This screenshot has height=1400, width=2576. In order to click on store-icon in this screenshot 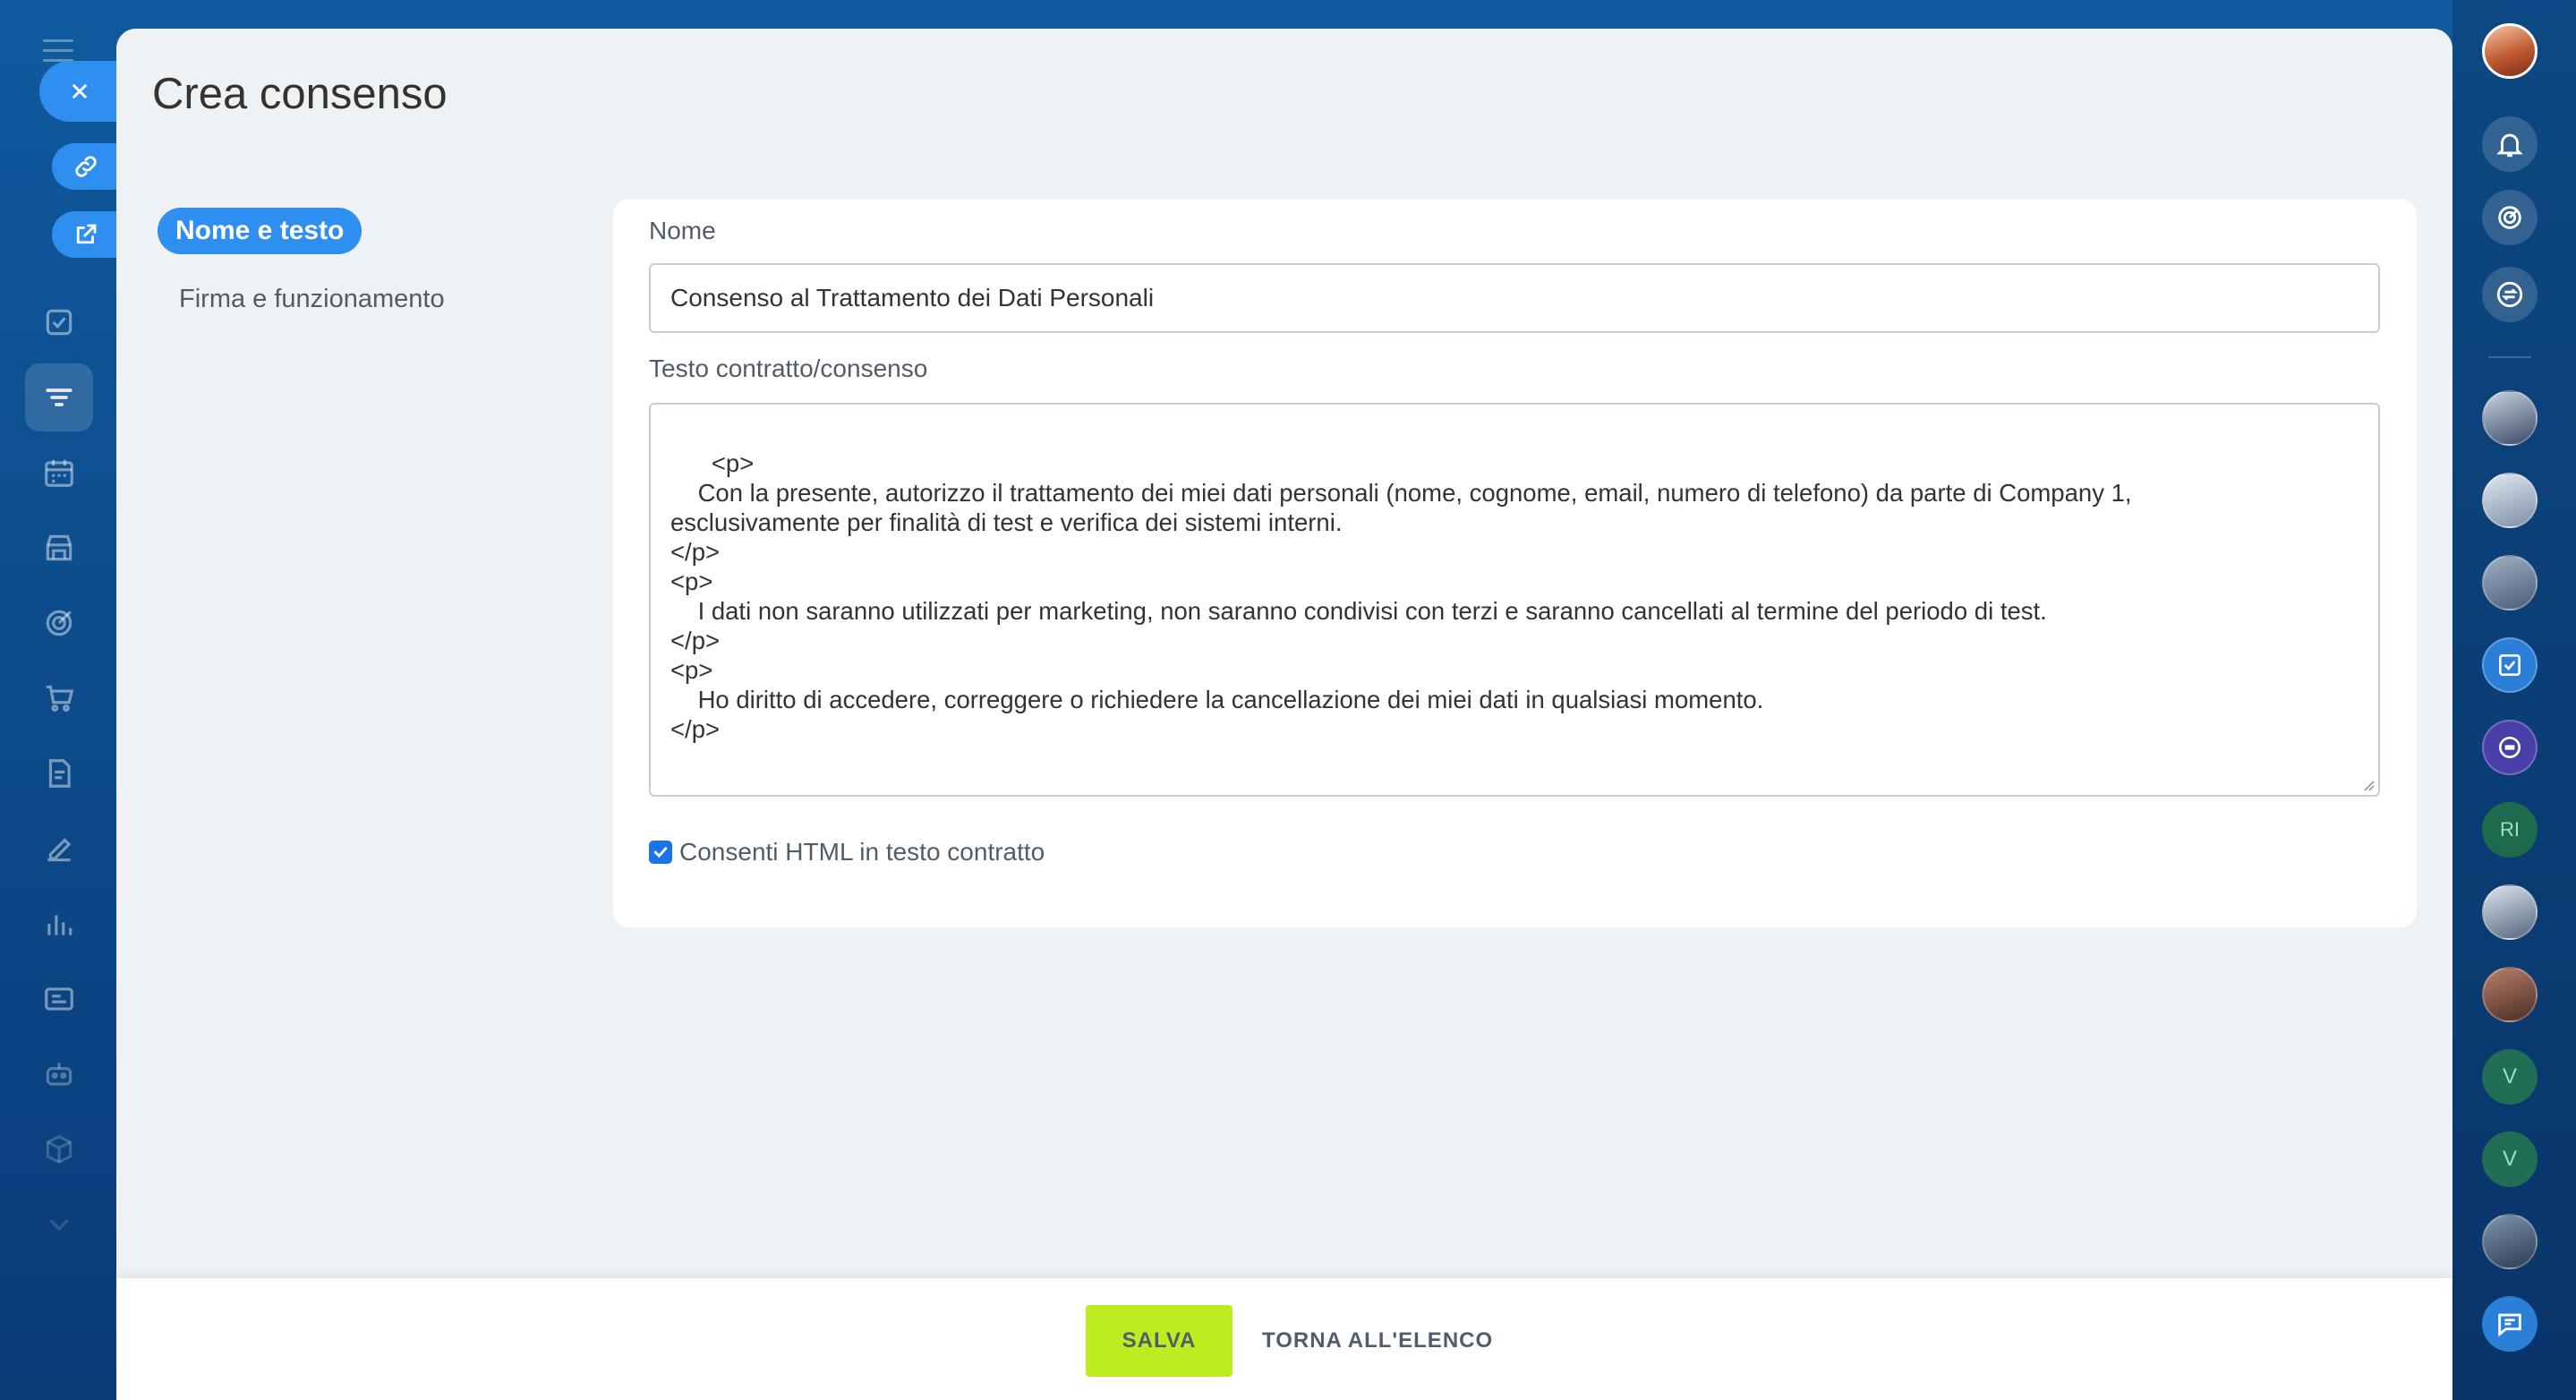, I will do `click(59, 547)`.